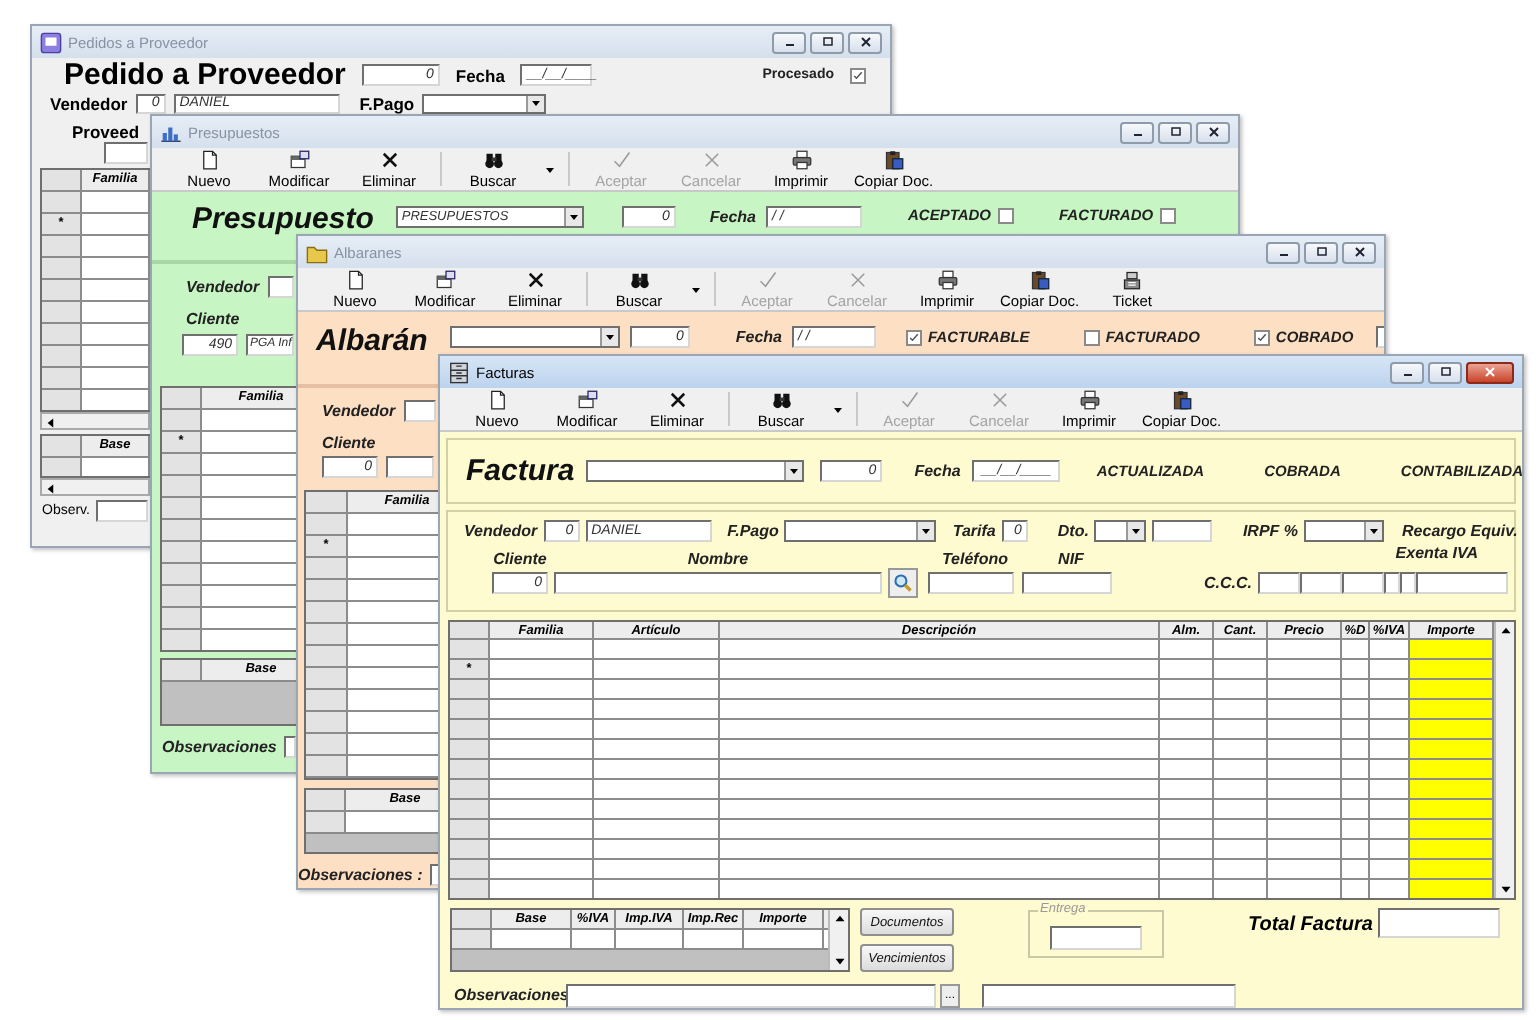 The height and width of the screenshot is (1020, 1536). I want to click on search-button, so click(903, 583).